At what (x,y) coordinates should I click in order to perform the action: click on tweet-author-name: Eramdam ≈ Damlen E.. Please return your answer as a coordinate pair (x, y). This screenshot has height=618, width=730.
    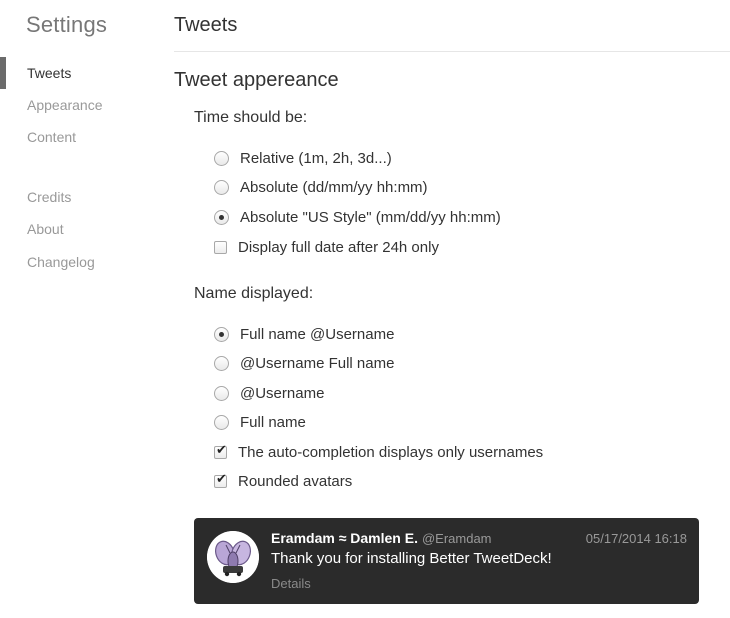
    Looking at the image, I should click on (344, 538).